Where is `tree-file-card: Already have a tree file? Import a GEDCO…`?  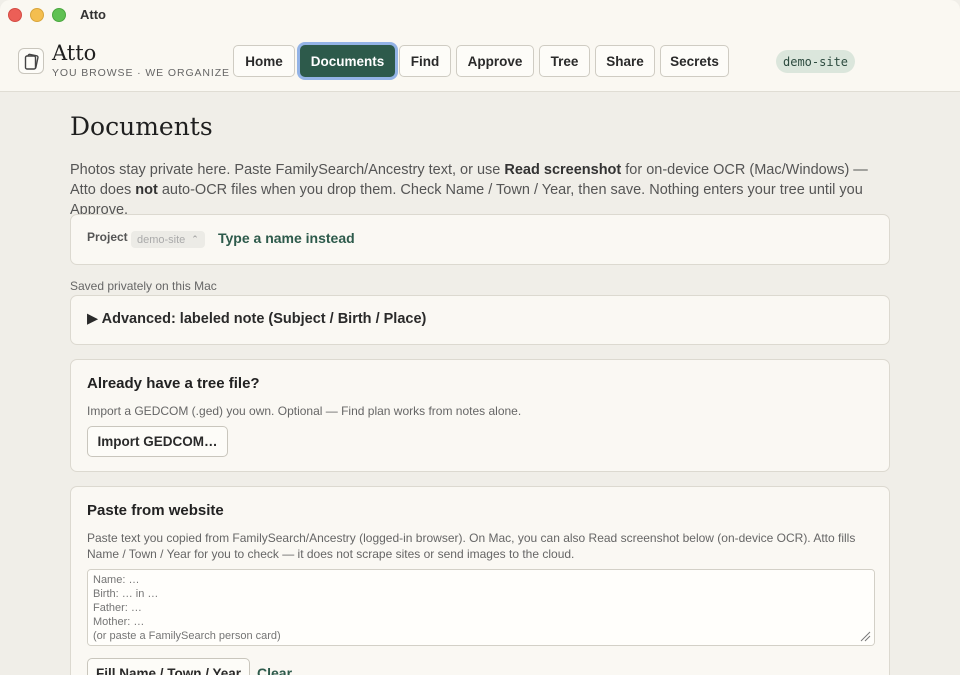 tree-file-card: Already have a tree file? Import a GEDCO… is located at coordinates (480, 415).